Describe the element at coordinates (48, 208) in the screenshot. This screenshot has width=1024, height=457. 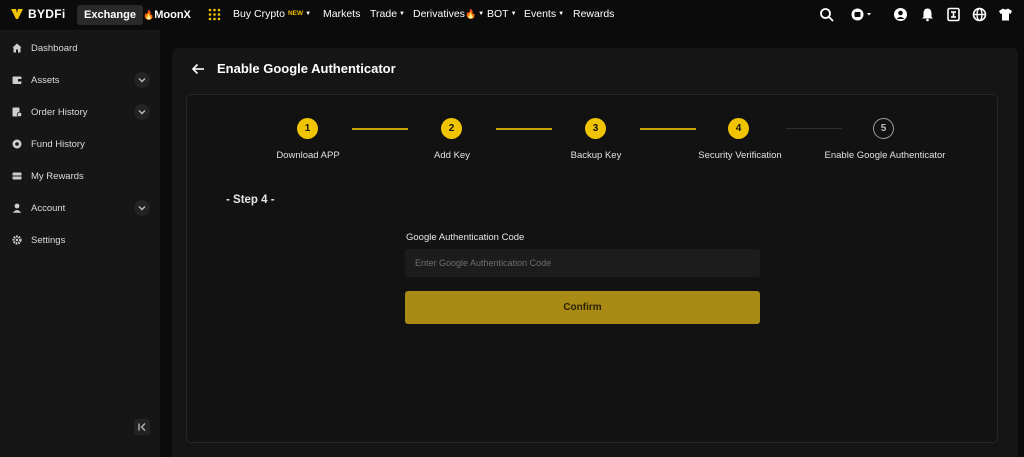
I see `sidebar-item-label: Account` at that location.